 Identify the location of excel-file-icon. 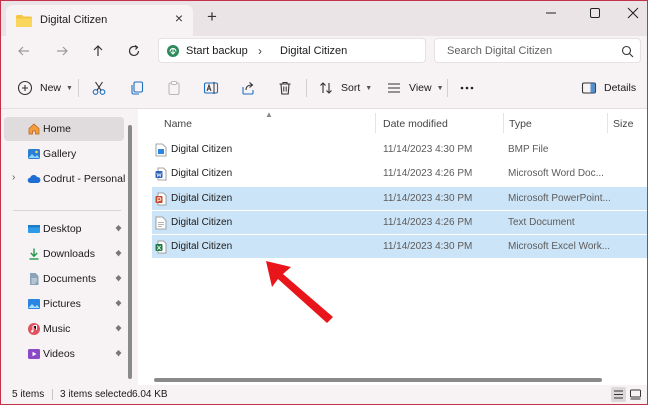
(161, 247).